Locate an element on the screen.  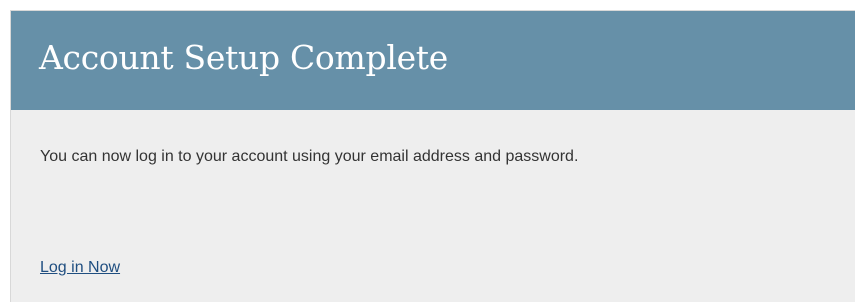
login-now-link: Log in Now is located at coordinates (80, 268).